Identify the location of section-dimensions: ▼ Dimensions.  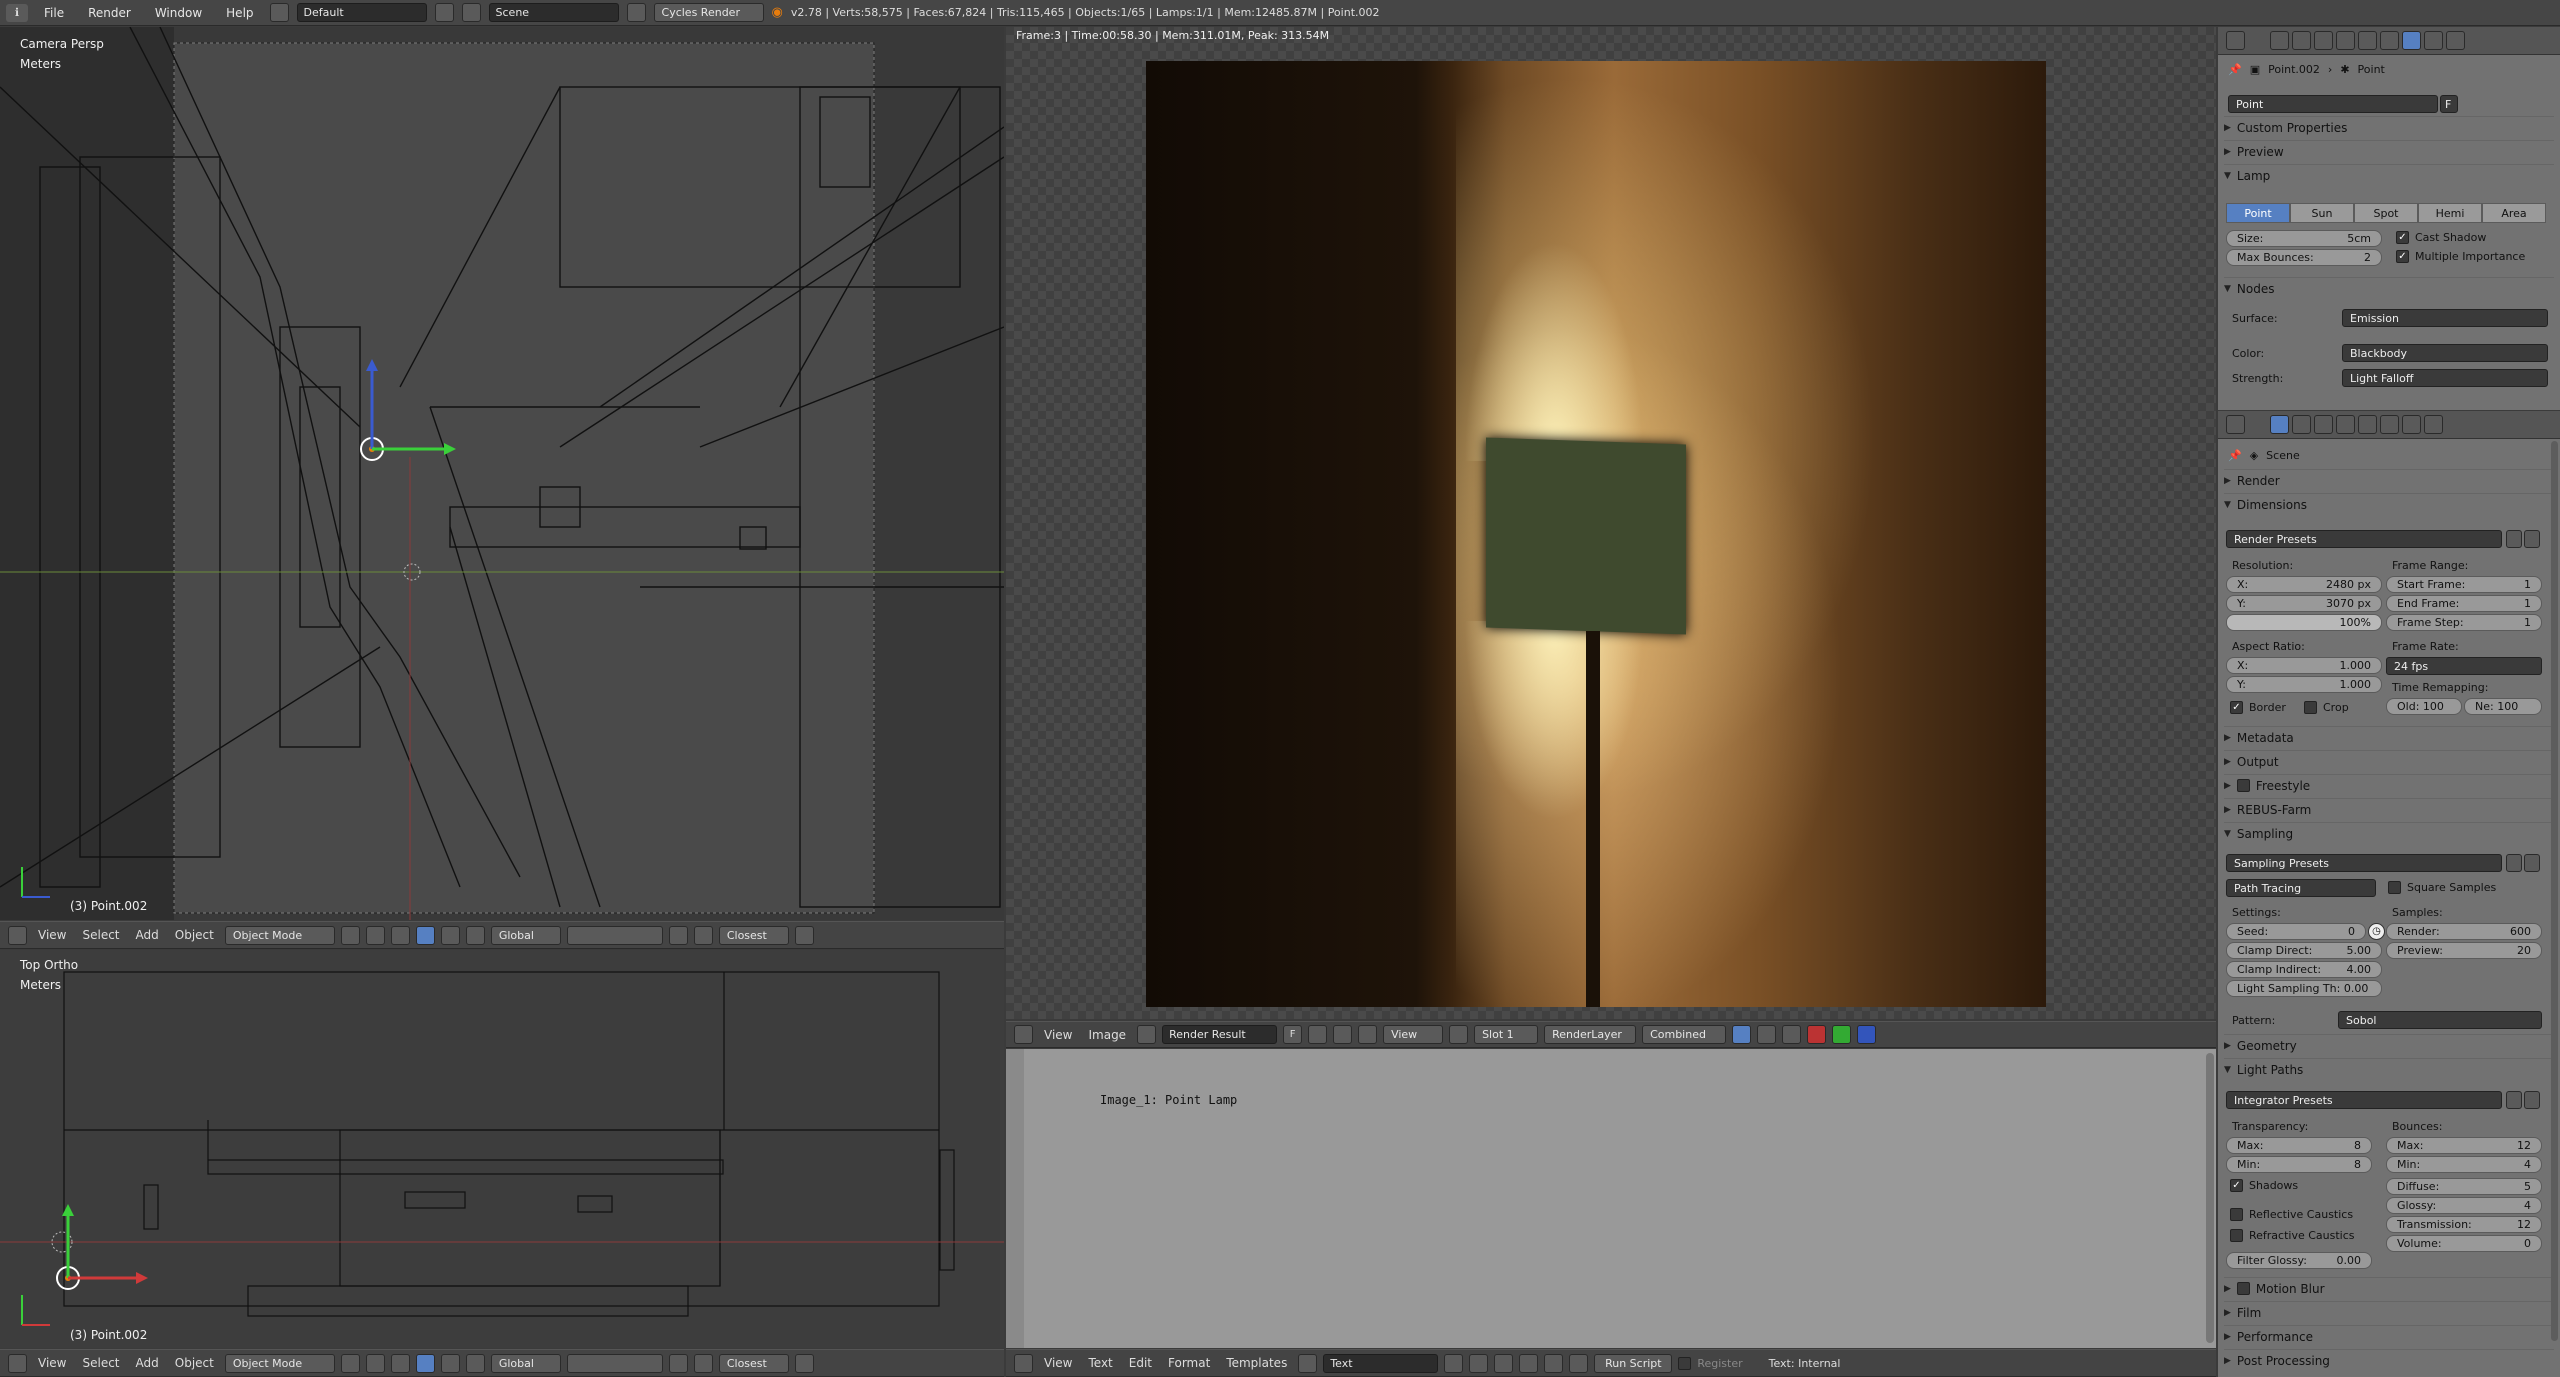
(2389, 504).